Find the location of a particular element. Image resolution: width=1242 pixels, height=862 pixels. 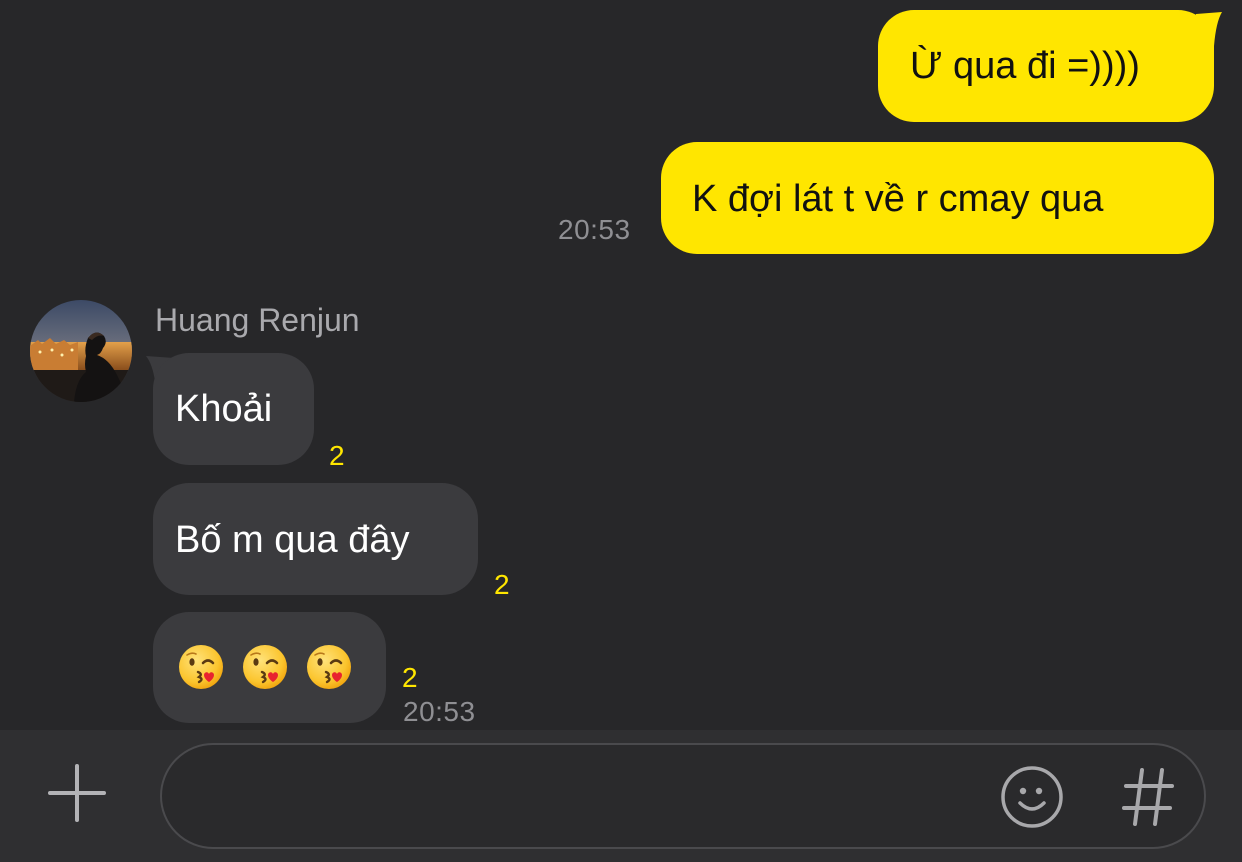

emoji-row is located at coordinates (281, 667).